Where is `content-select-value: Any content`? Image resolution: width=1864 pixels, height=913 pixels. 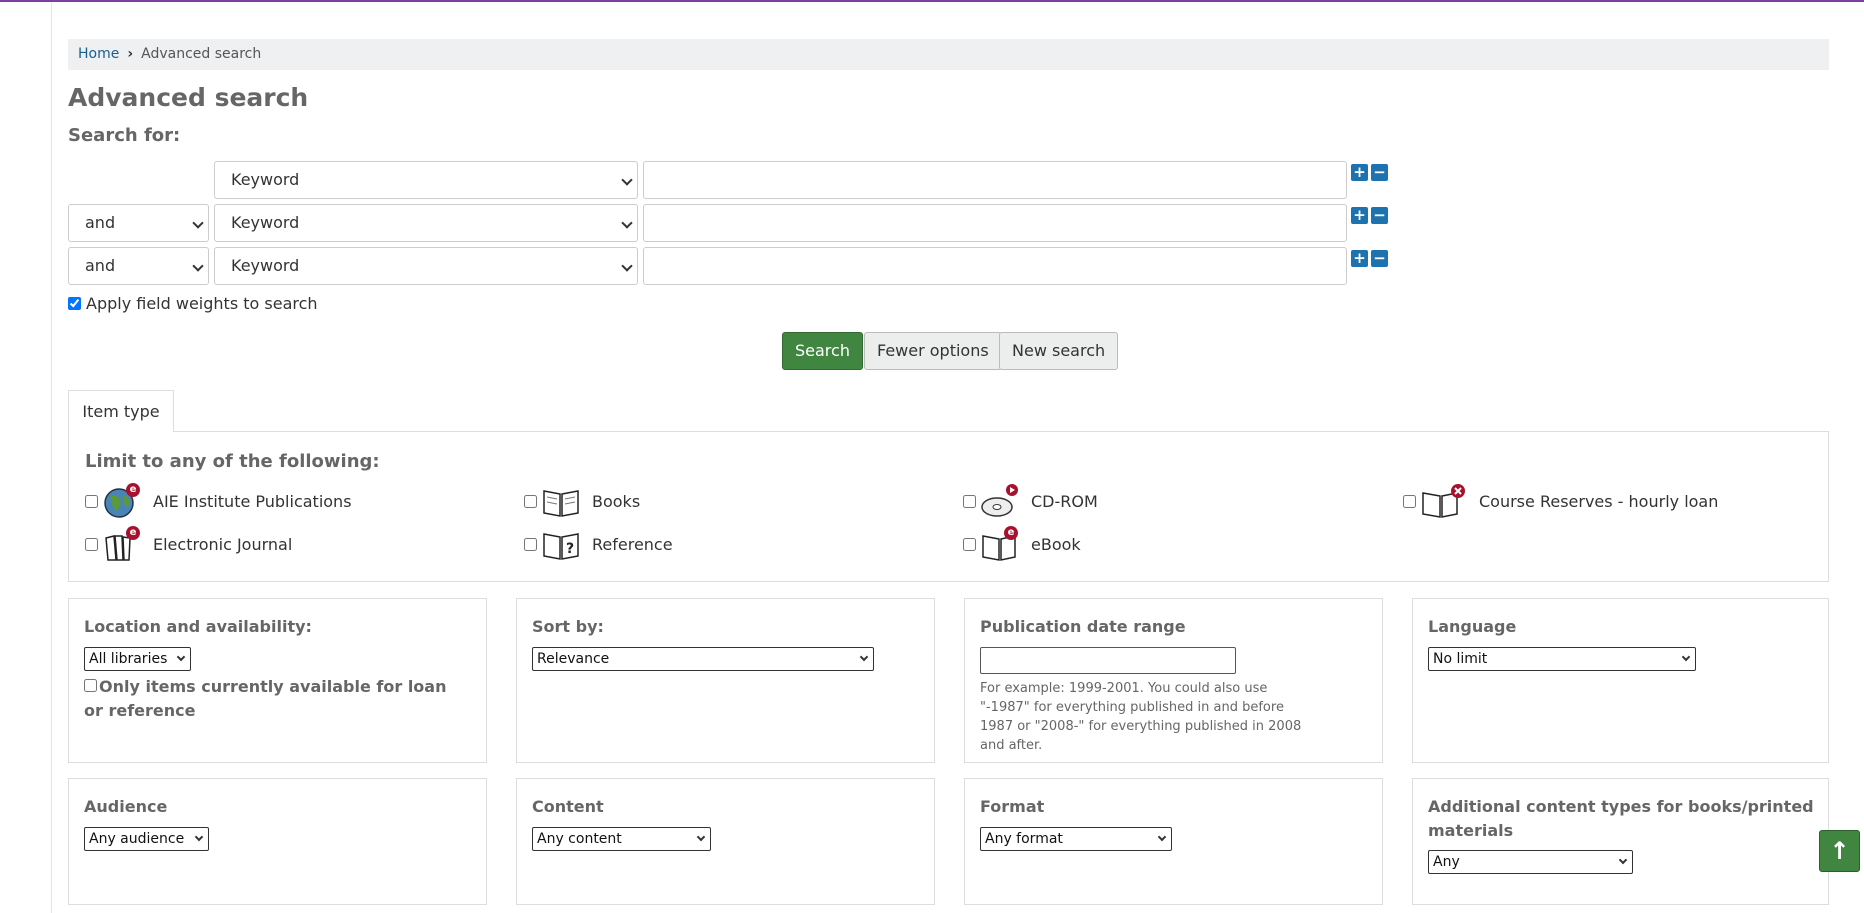 content-select-value: Any content is located at coordinates (579, 839).